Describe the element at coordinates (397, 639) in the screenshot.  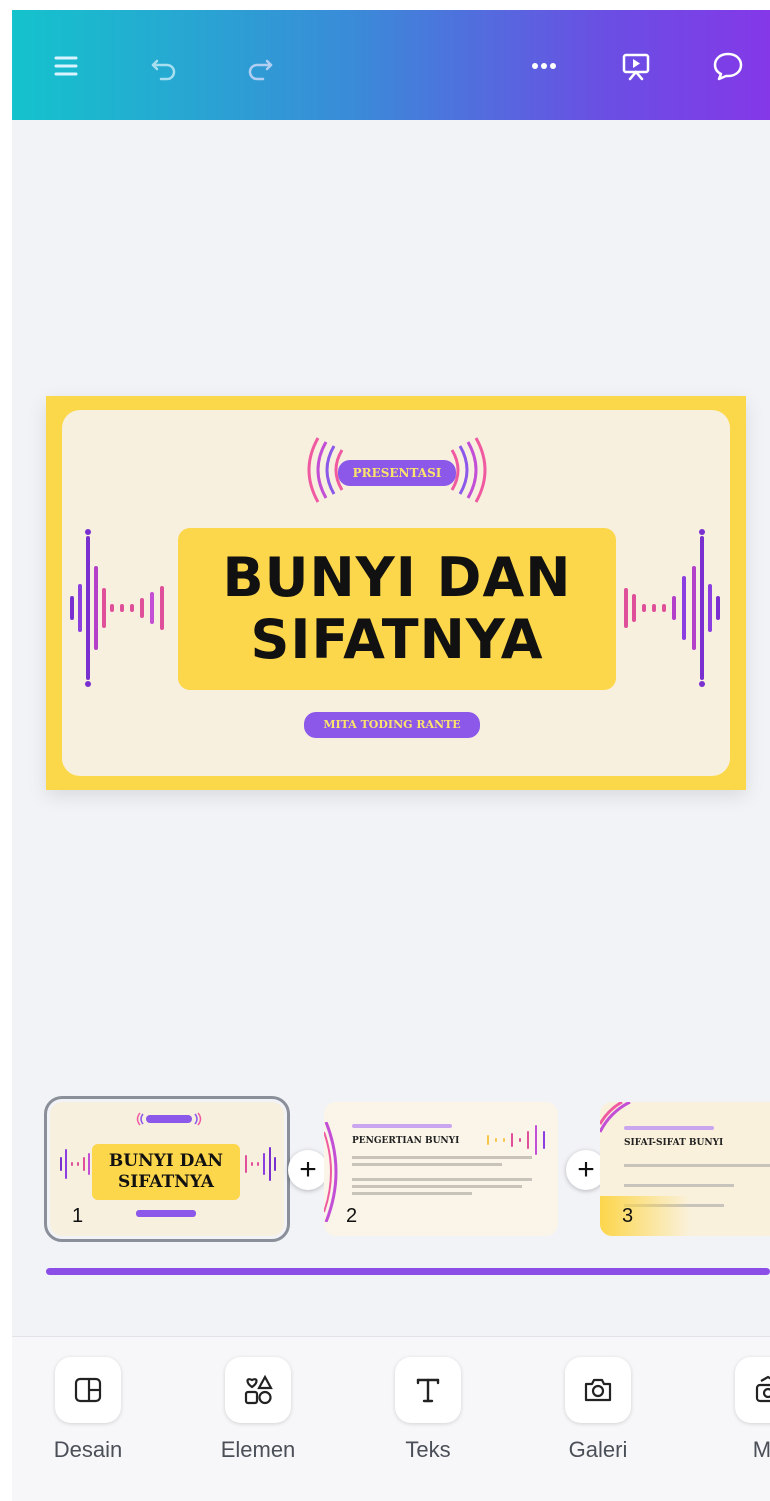
I see `slide-title-line-2: SIFATNYA` at that location.